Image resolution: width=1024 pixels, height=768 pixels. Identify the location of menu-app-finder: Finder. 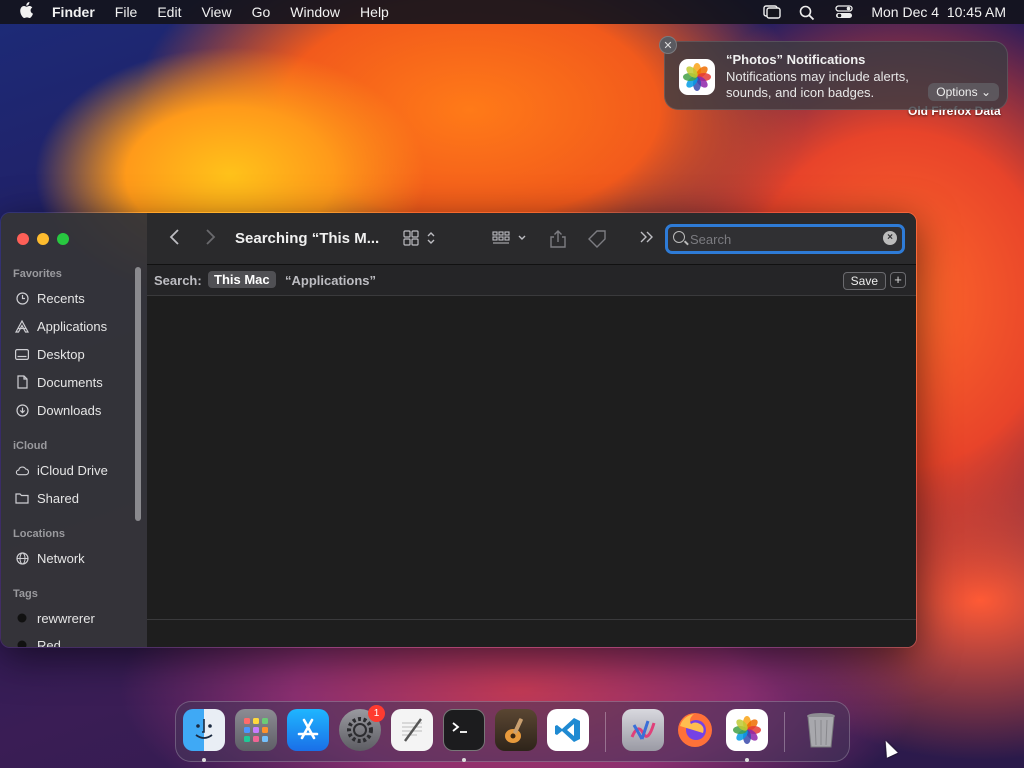
(78, 12).